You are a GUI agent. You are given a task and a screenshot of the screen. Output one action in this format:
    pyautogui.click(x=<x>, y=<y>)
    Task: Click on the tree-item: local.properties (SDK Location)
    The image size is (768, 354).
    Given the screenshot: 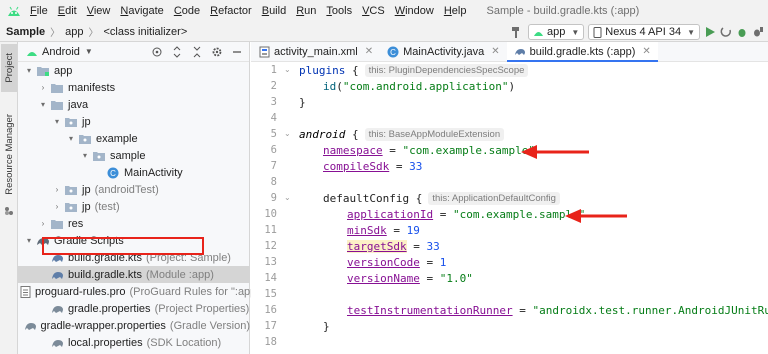 What is the action you would take?
    pyautogui.click(x=134, y=342)
    